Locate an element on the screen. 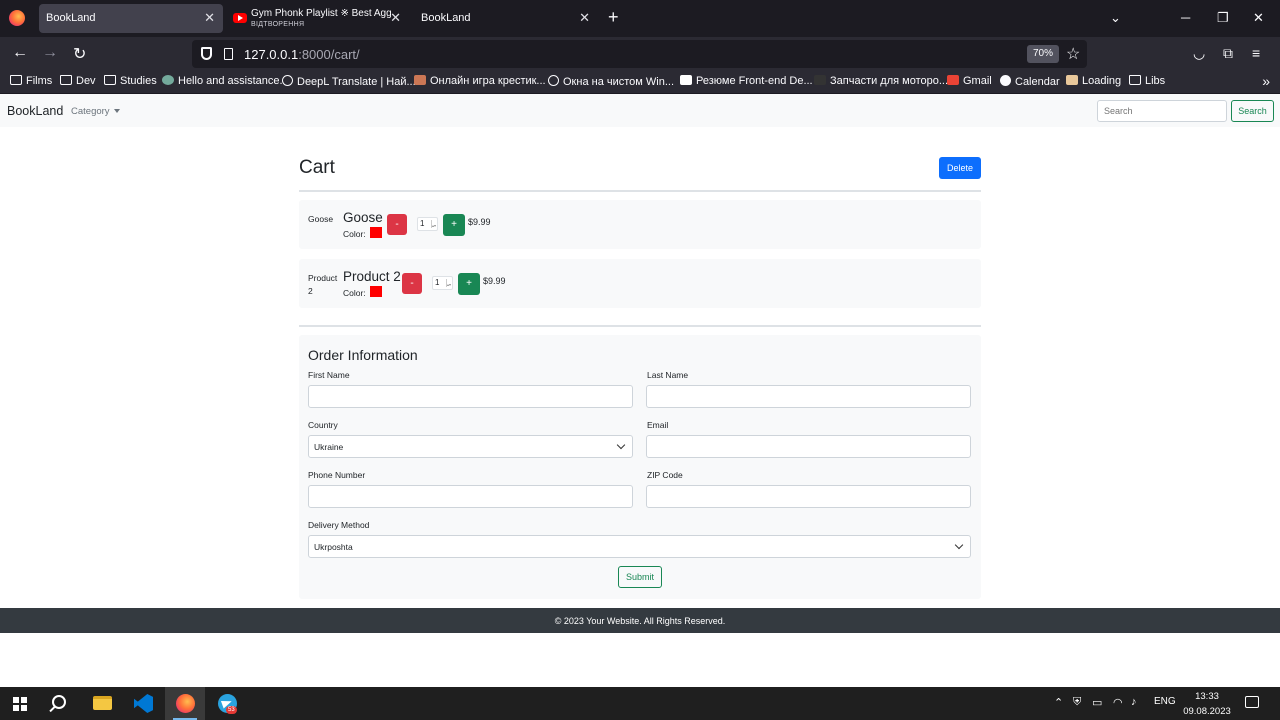 This screenshot has width=1280, height=720. search-button: Search is located at coordinates (1252, 111).